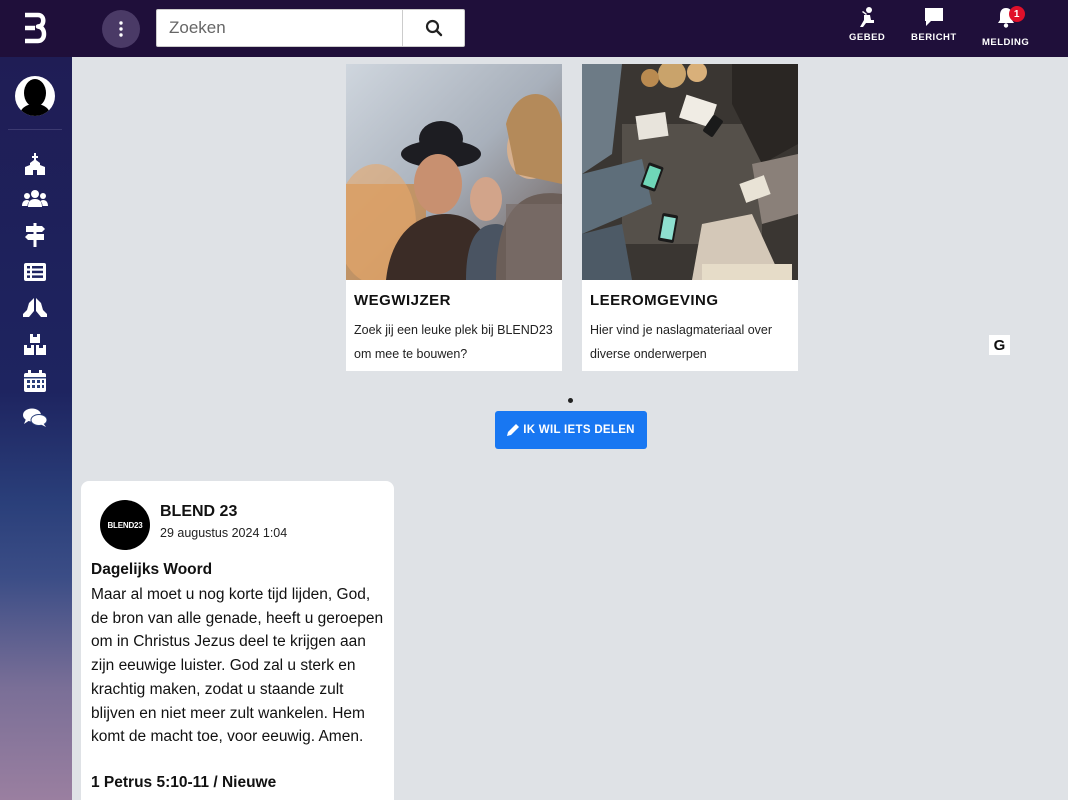  What do you see at coordinates (513, 430) in the screenshot?
I see `pen-icon` at bounding box center [513, 430].